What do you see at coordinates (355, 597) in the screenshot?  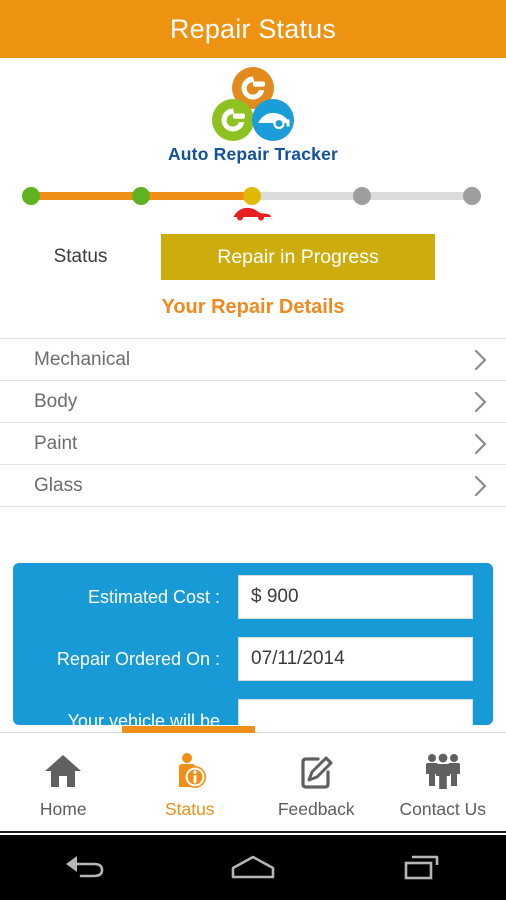 I see `estimated-cost-field: $ 900` at bounding box center [355, 597].